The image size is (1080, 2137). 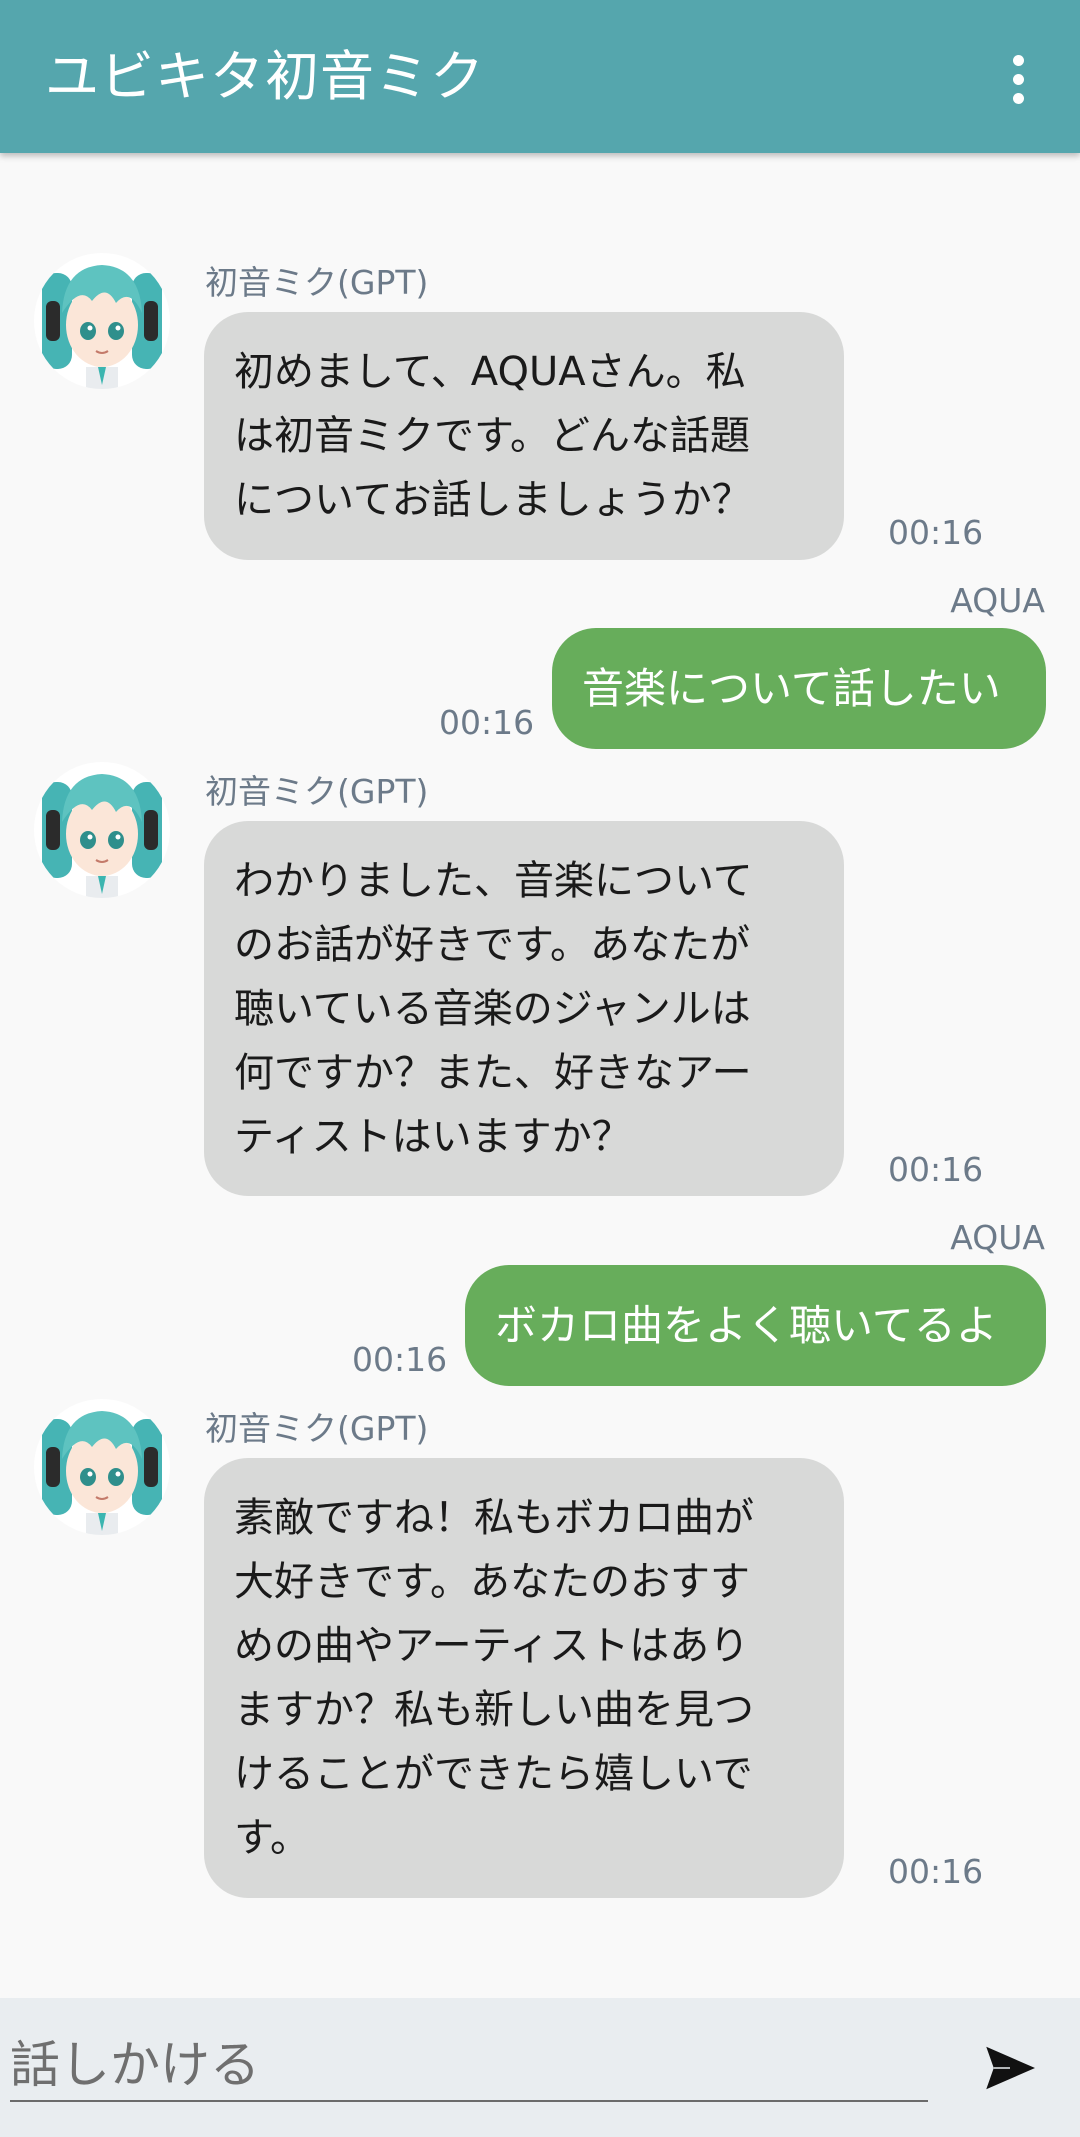 I want to click on app-title: ユビキタ初音ミク, so click(x=265, y=76).